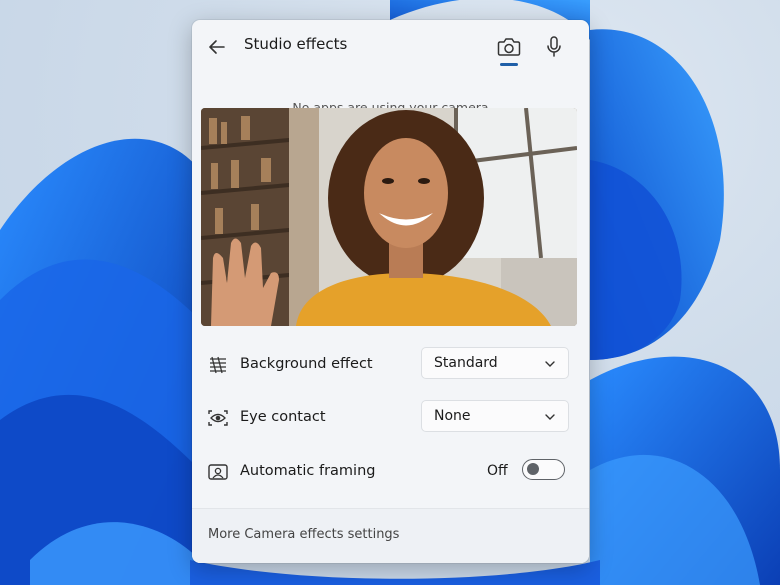  Describe the element at coordinates (308, 471) in the screenshot. I see `automatic-framing-label: Automatic framing` at that location.